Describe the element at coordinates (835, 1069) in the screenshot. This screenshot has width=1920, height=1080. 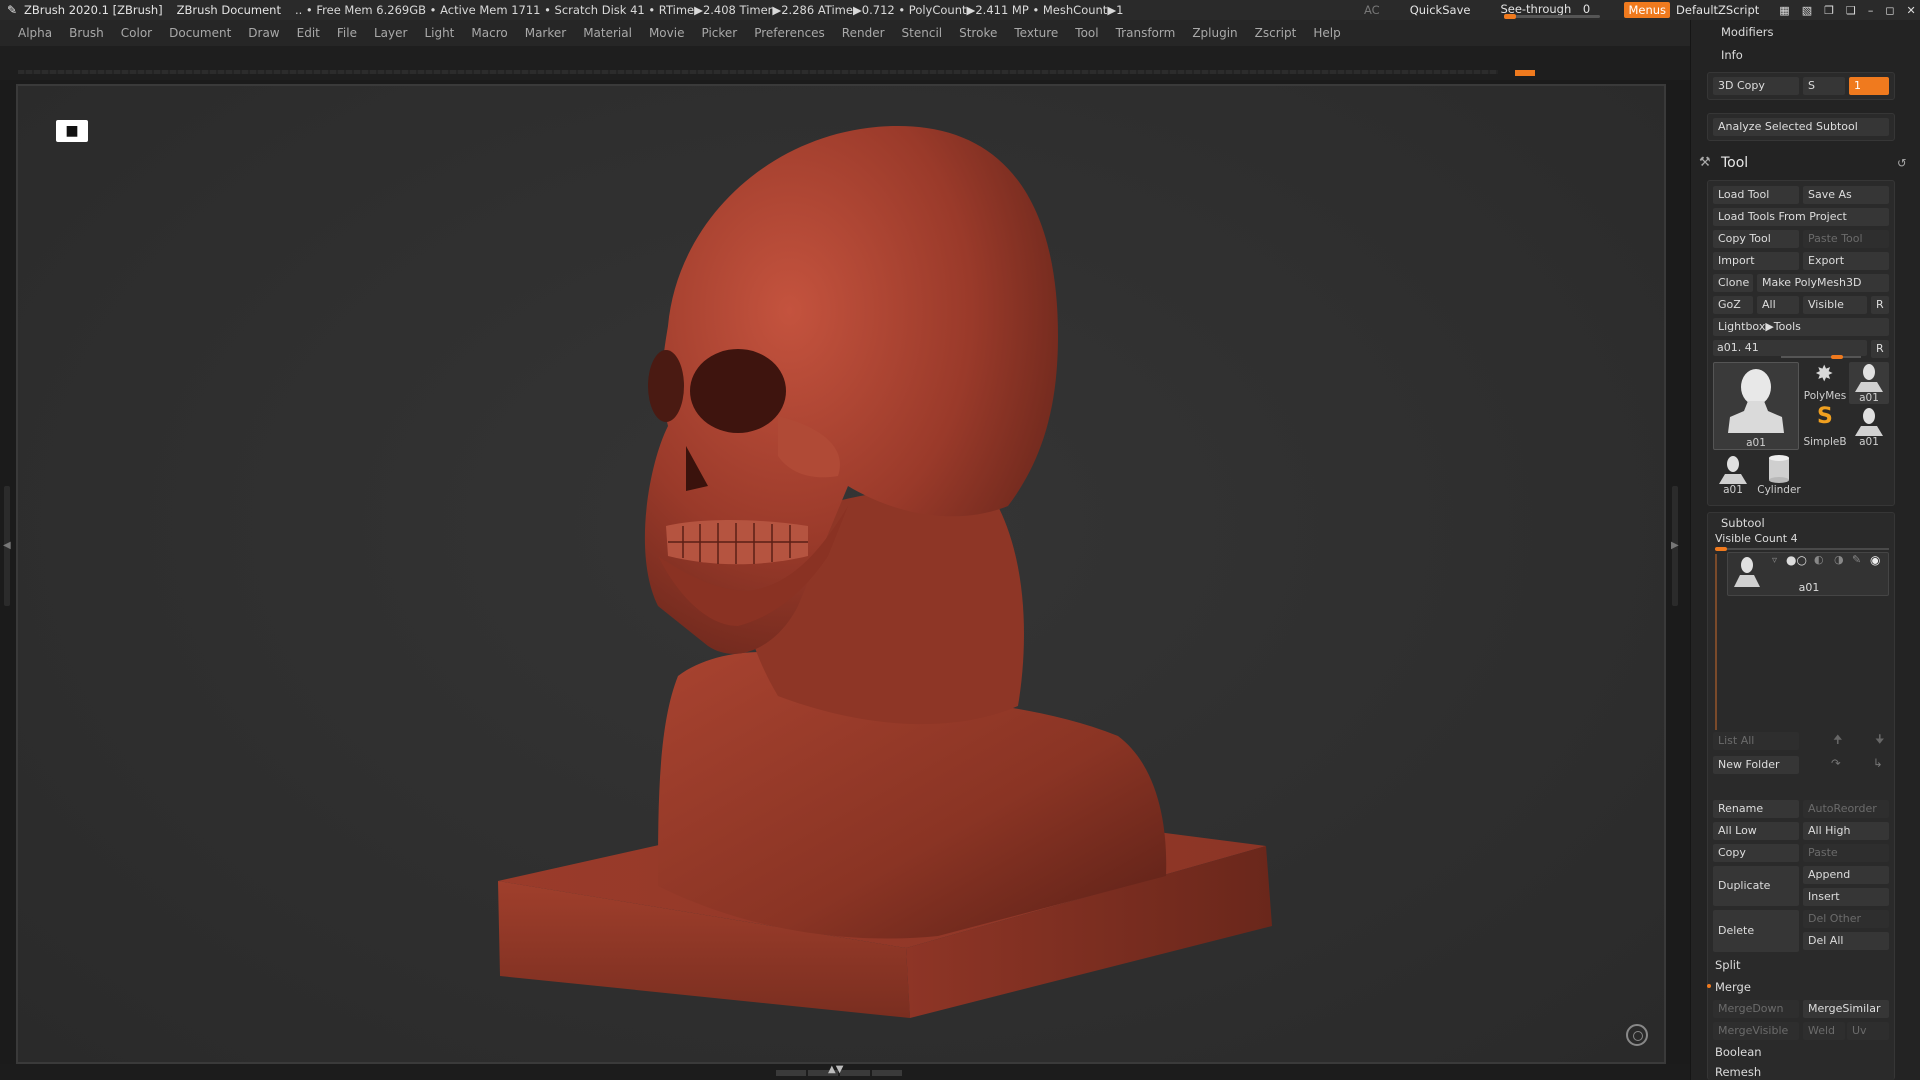
I see `bottom-tray-arrow-icon: ▲▼` at that location.